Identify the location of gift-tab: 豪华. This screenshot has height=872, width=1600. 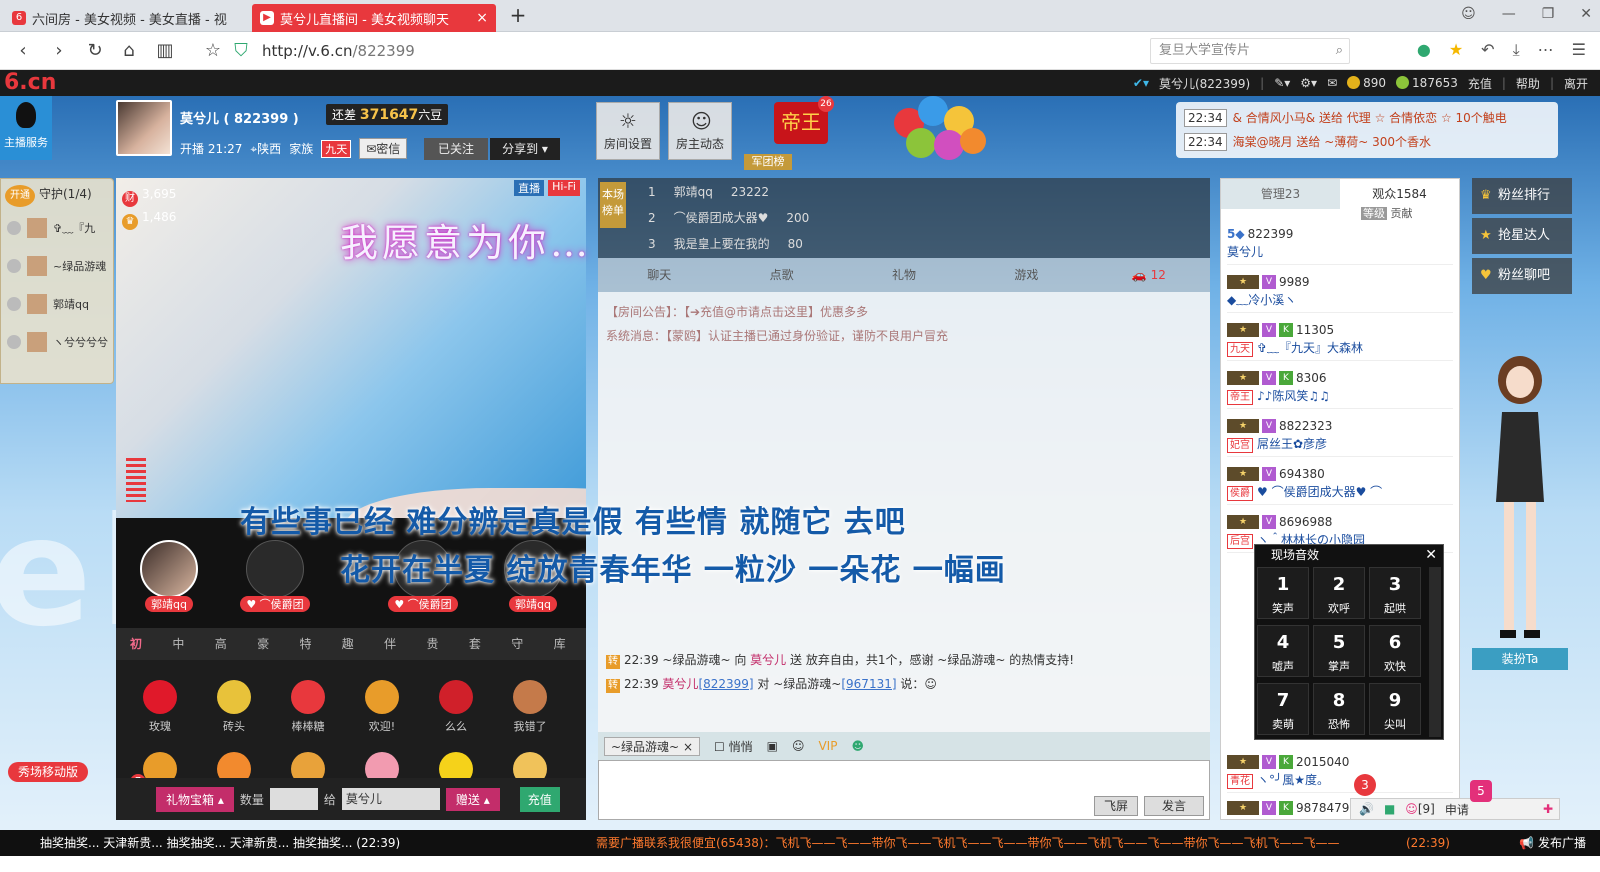
(268, 655).